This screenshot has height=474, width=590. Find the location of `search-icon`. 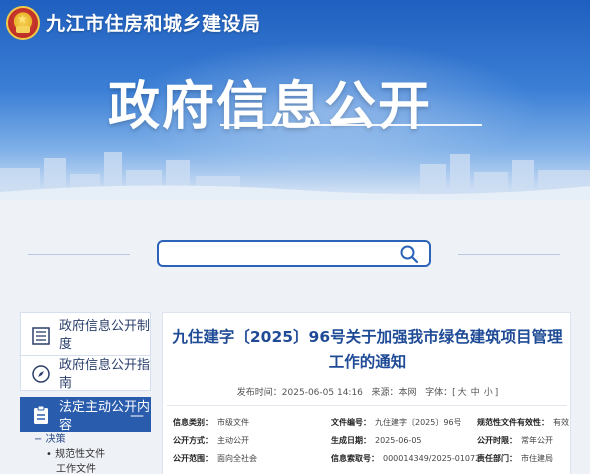

search-icon is located at coordinates (409, 254).